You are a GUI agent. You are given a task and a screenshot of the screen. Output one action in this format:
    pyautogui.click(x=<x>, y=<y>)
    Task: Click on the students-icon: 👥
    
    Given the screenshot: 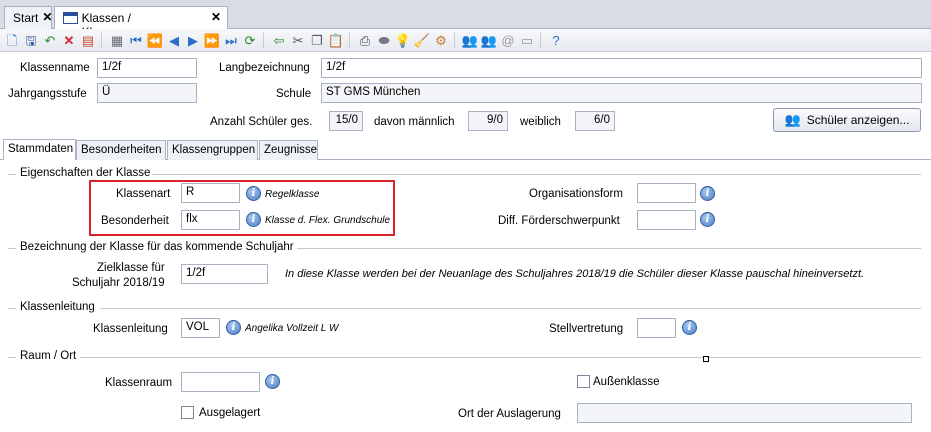 What is the action you would take?
    pyautogui.click(x=792, y=119)
    